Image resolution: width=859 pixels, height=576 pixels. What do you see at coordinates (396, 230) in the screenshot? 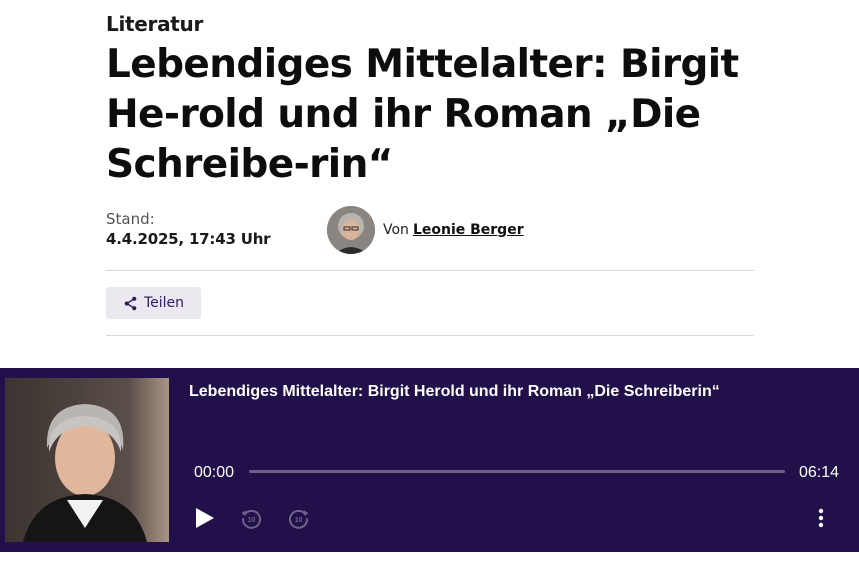
I see `author-prefix: Von` at bounding box center [396, 230].